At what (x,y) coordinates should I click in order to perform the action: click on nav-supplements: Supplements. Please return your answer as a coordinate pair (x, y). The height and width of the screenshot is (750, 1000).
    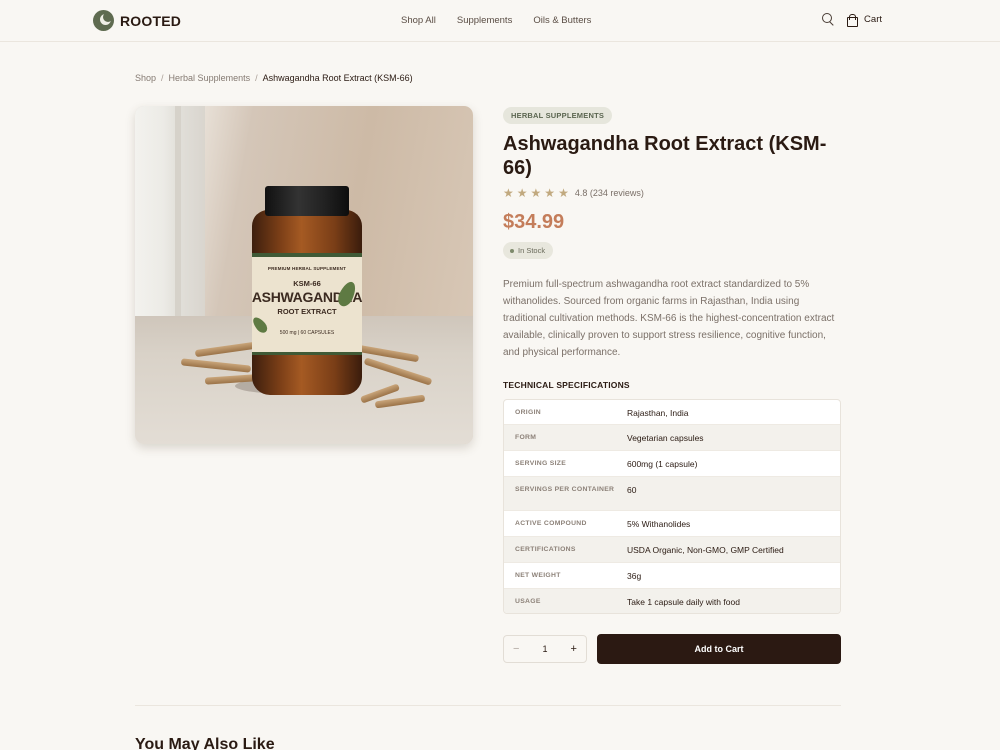
    Looking at the image, I should click on (484, 20).